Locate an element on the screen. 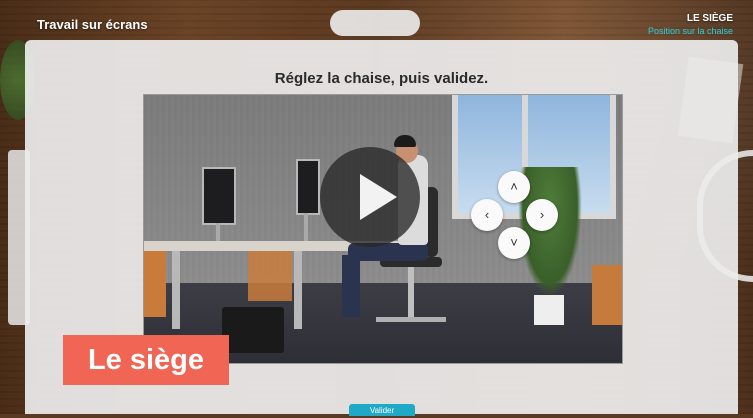 This screenshot has height=418, width=753. chair-down-button: ˅ is located at coordinates (514, 243).